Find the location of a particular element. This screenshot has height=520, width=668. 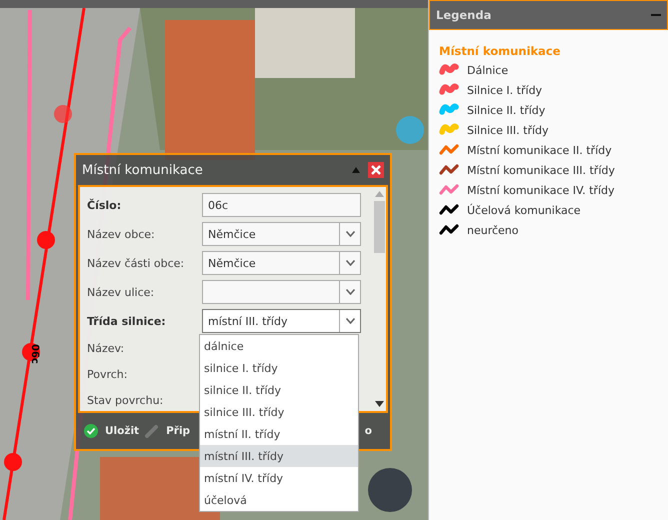

field-label: Název části obce: is located at coordinates (136, 263).